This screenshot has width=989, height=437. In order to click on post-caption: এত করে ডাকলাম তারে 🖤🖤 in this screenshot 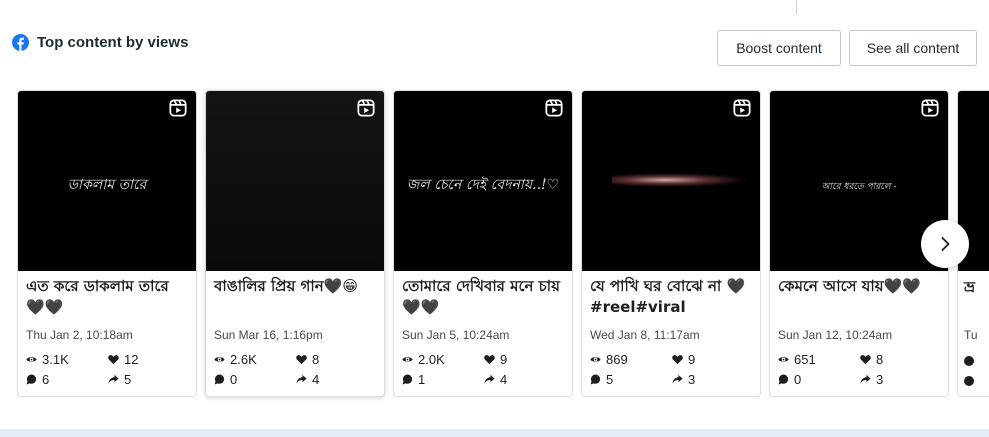, I will do `click(108, 297)`.